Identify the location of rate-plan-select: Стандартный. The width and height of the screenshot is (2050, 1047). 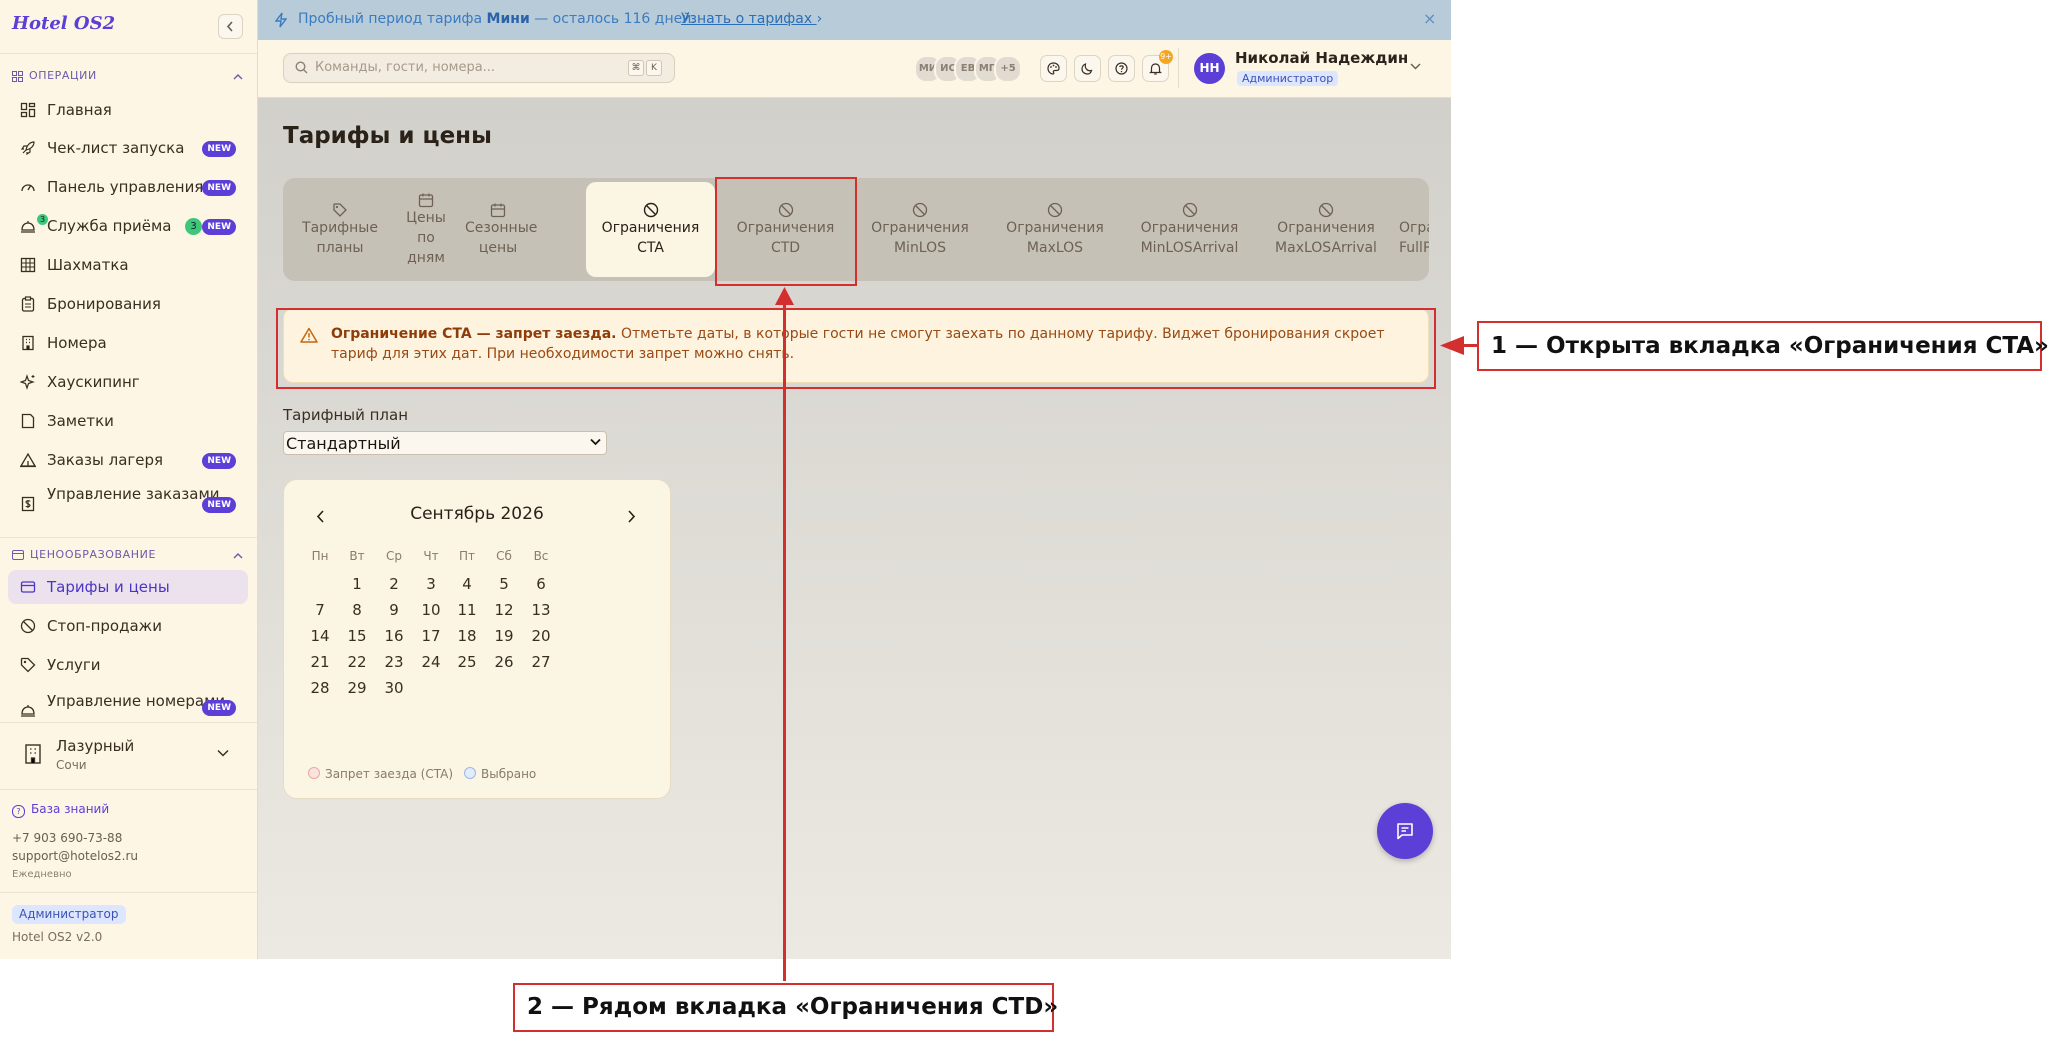
(445, 443).